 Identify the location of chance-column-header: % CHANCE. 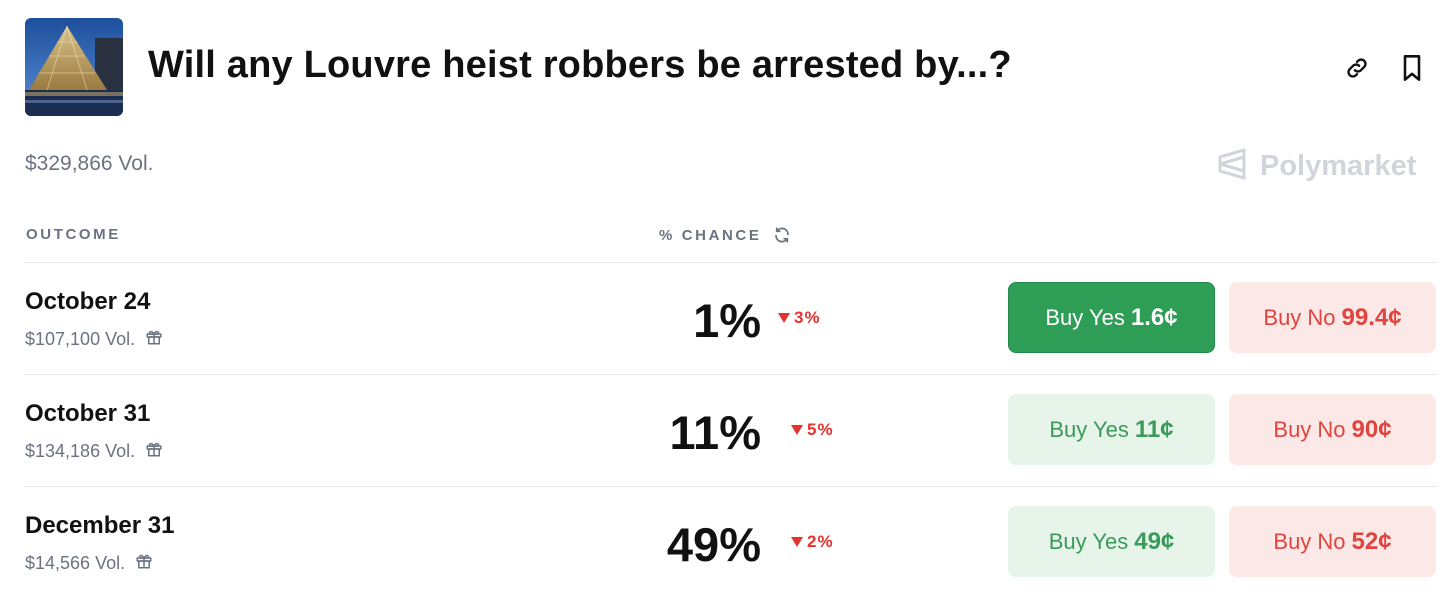
(725, 235).